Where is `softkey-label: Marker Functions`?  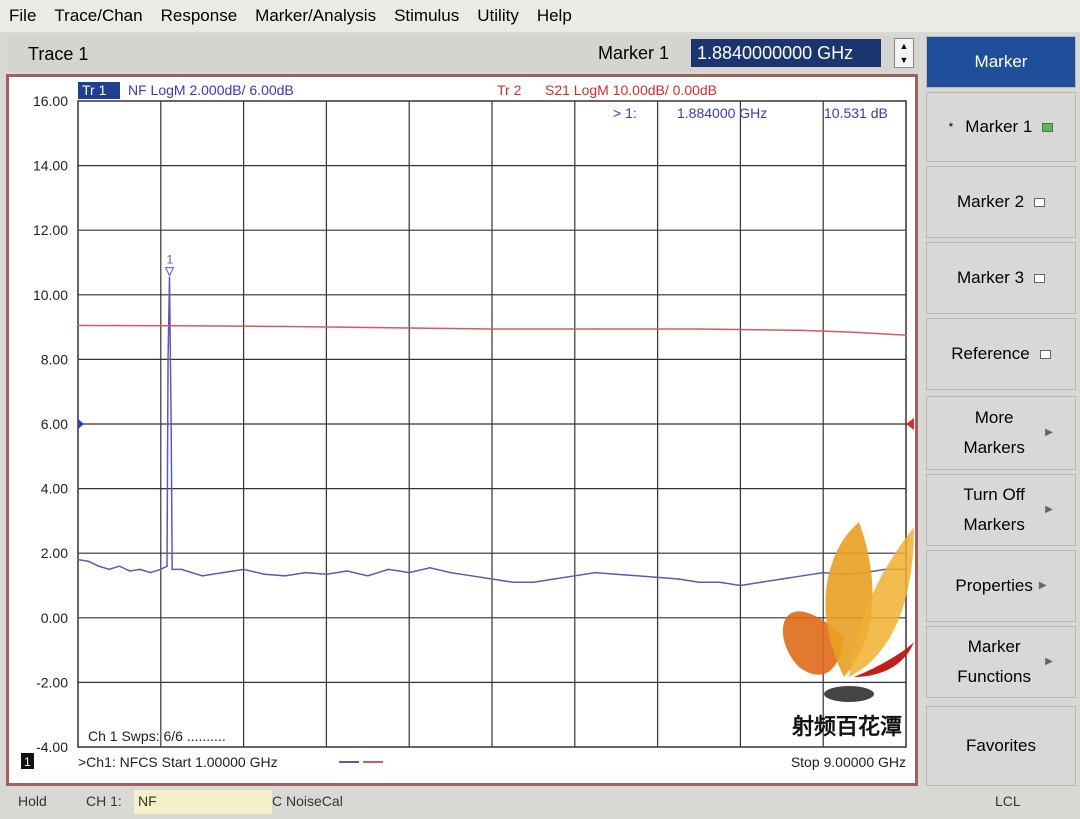
softkey-label: Marker Functions is located at coordinates (994, 661).